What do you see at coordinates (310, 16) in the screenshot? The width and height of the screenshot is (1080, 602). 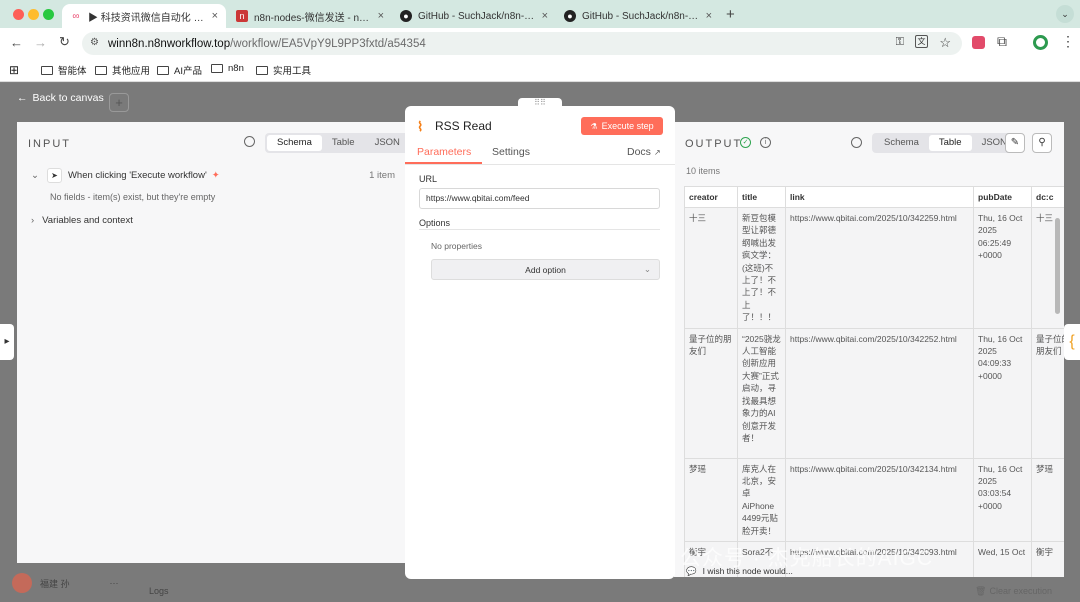 I see `browser-tab-npm: n n8n-nodes-微信发送 - npm ×` at bounding box center [310, 16].